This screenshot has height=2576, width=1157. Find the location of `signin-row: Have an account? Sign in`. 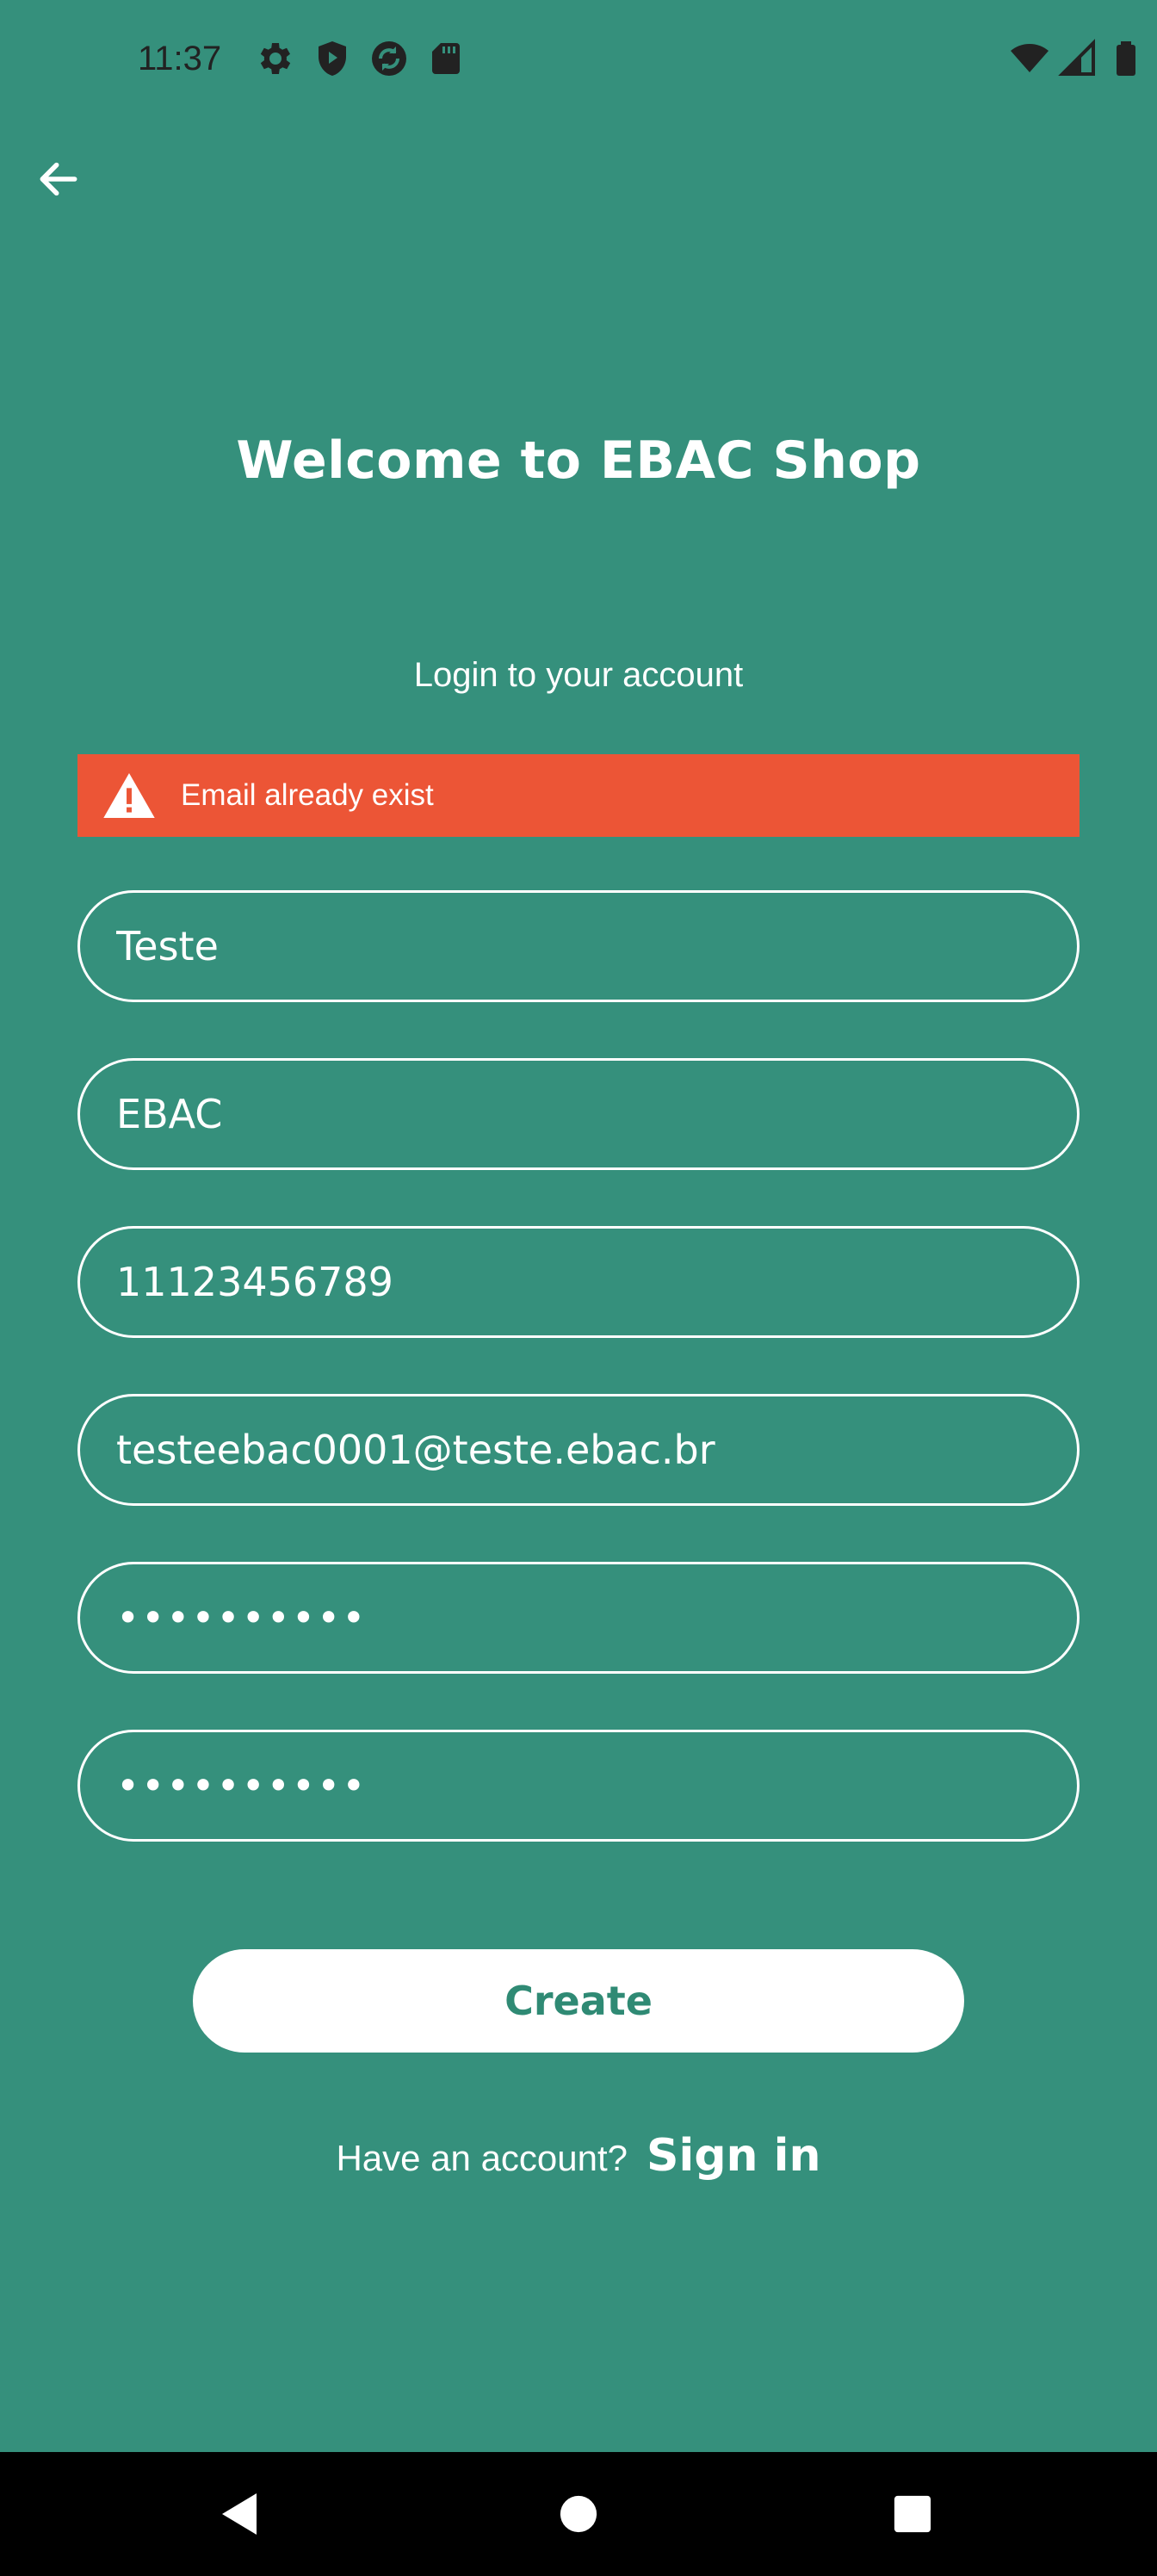

signin-row: Have an account? Sign in is located at coordinates (579, 2156).